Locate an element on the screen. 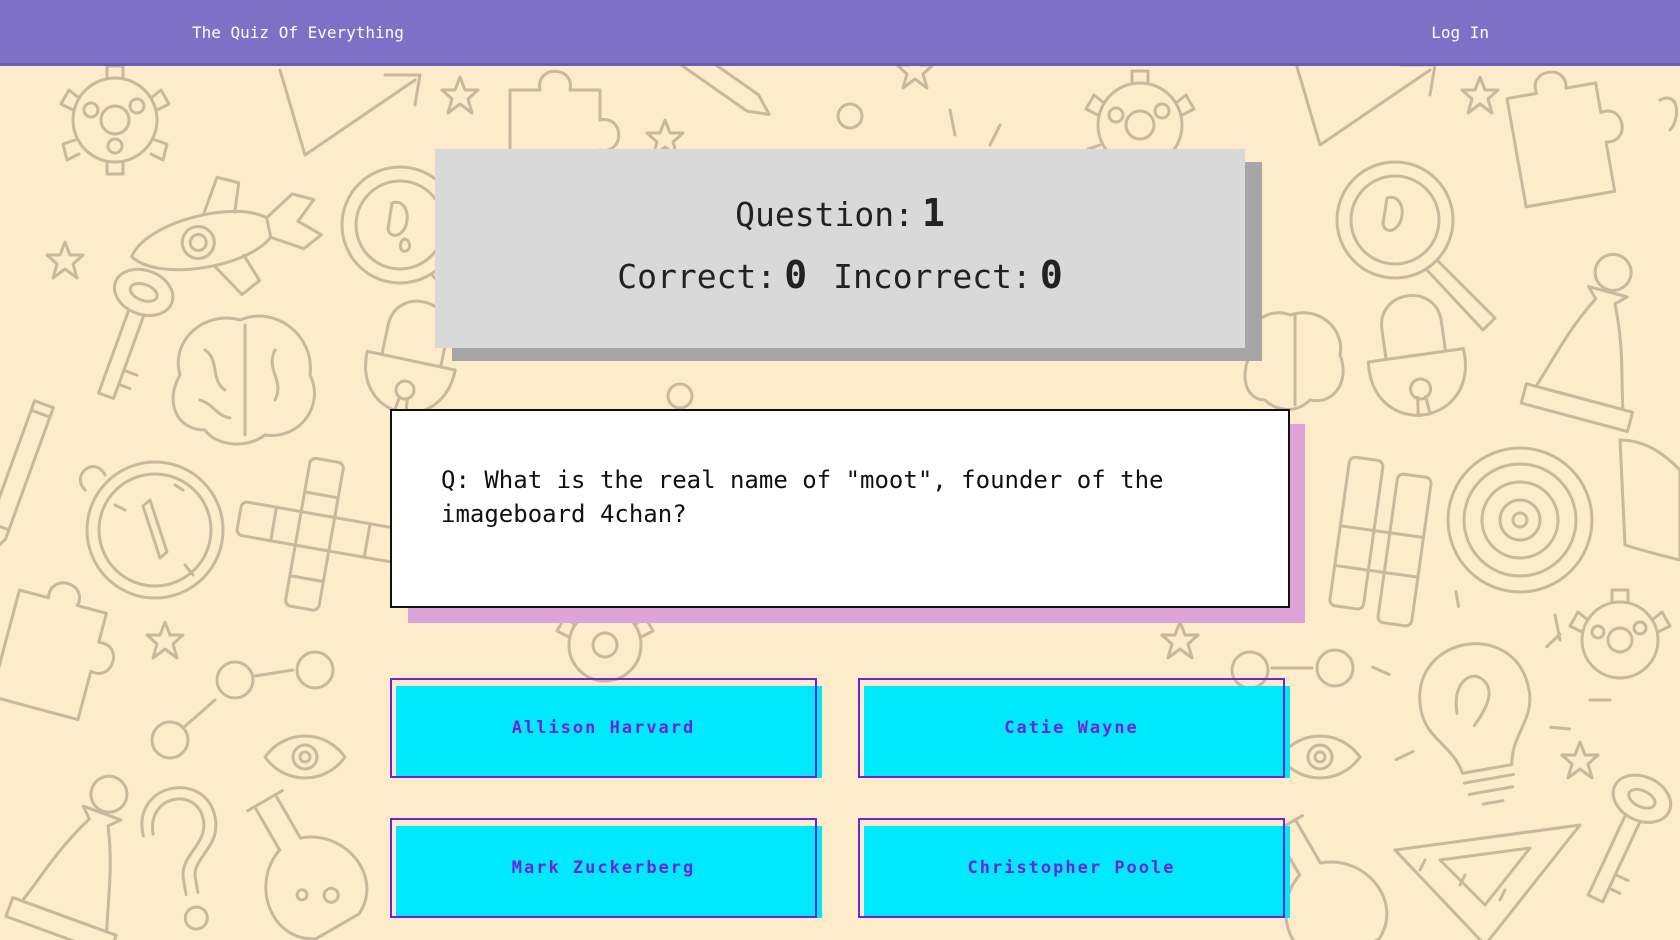 This screenshot has width=1680, height=940. score-tally: Correct: 0 Incorrect: 0 is located at coordinates (840, 275).